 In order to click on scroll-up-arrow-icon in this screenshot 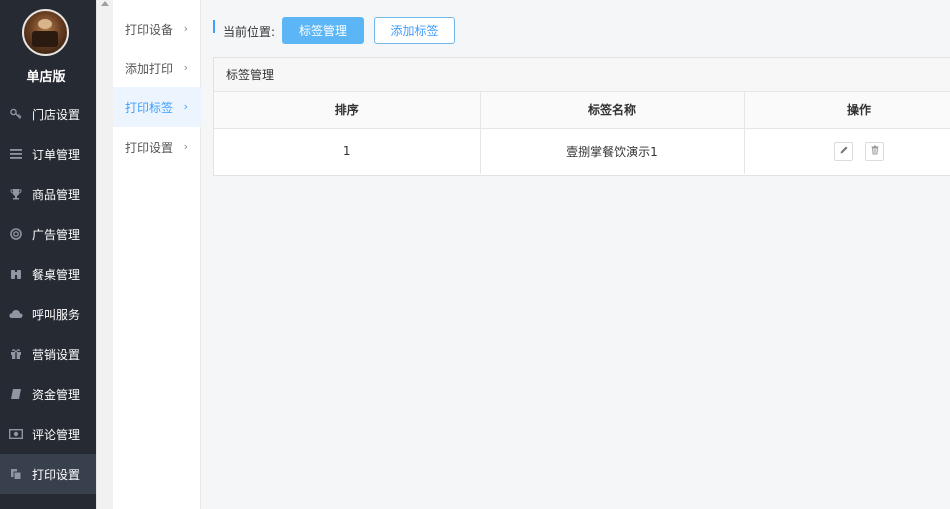, I will do `click(105, 3)`.